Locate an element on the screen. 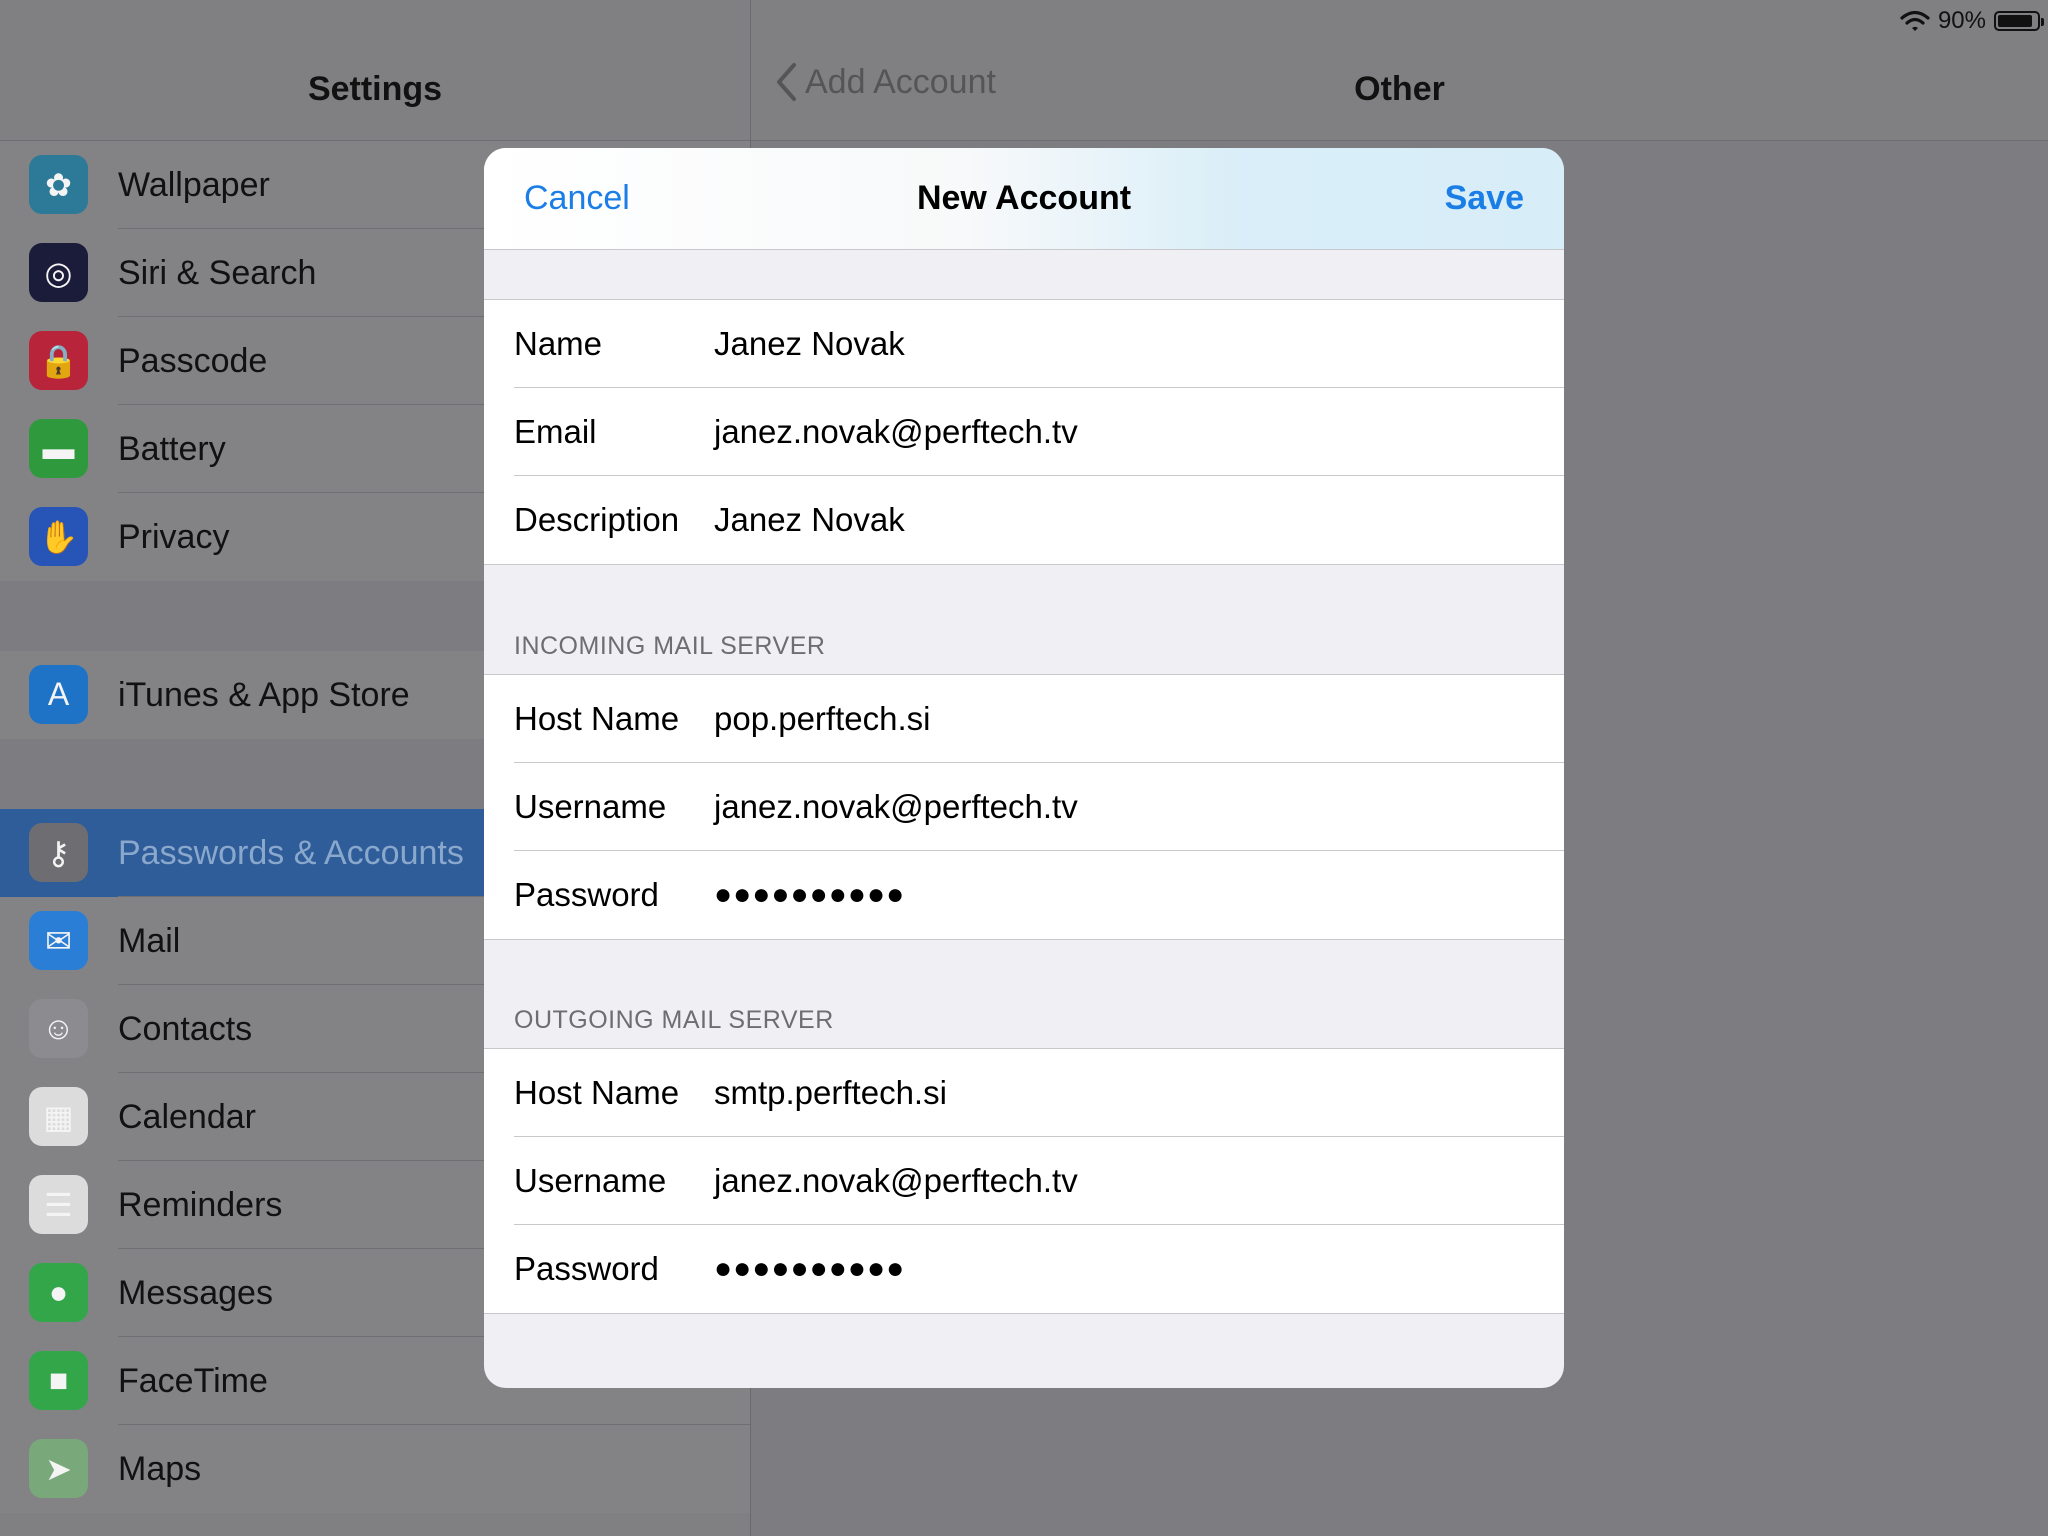  battery-fill is located at coordinates (2015, 21).